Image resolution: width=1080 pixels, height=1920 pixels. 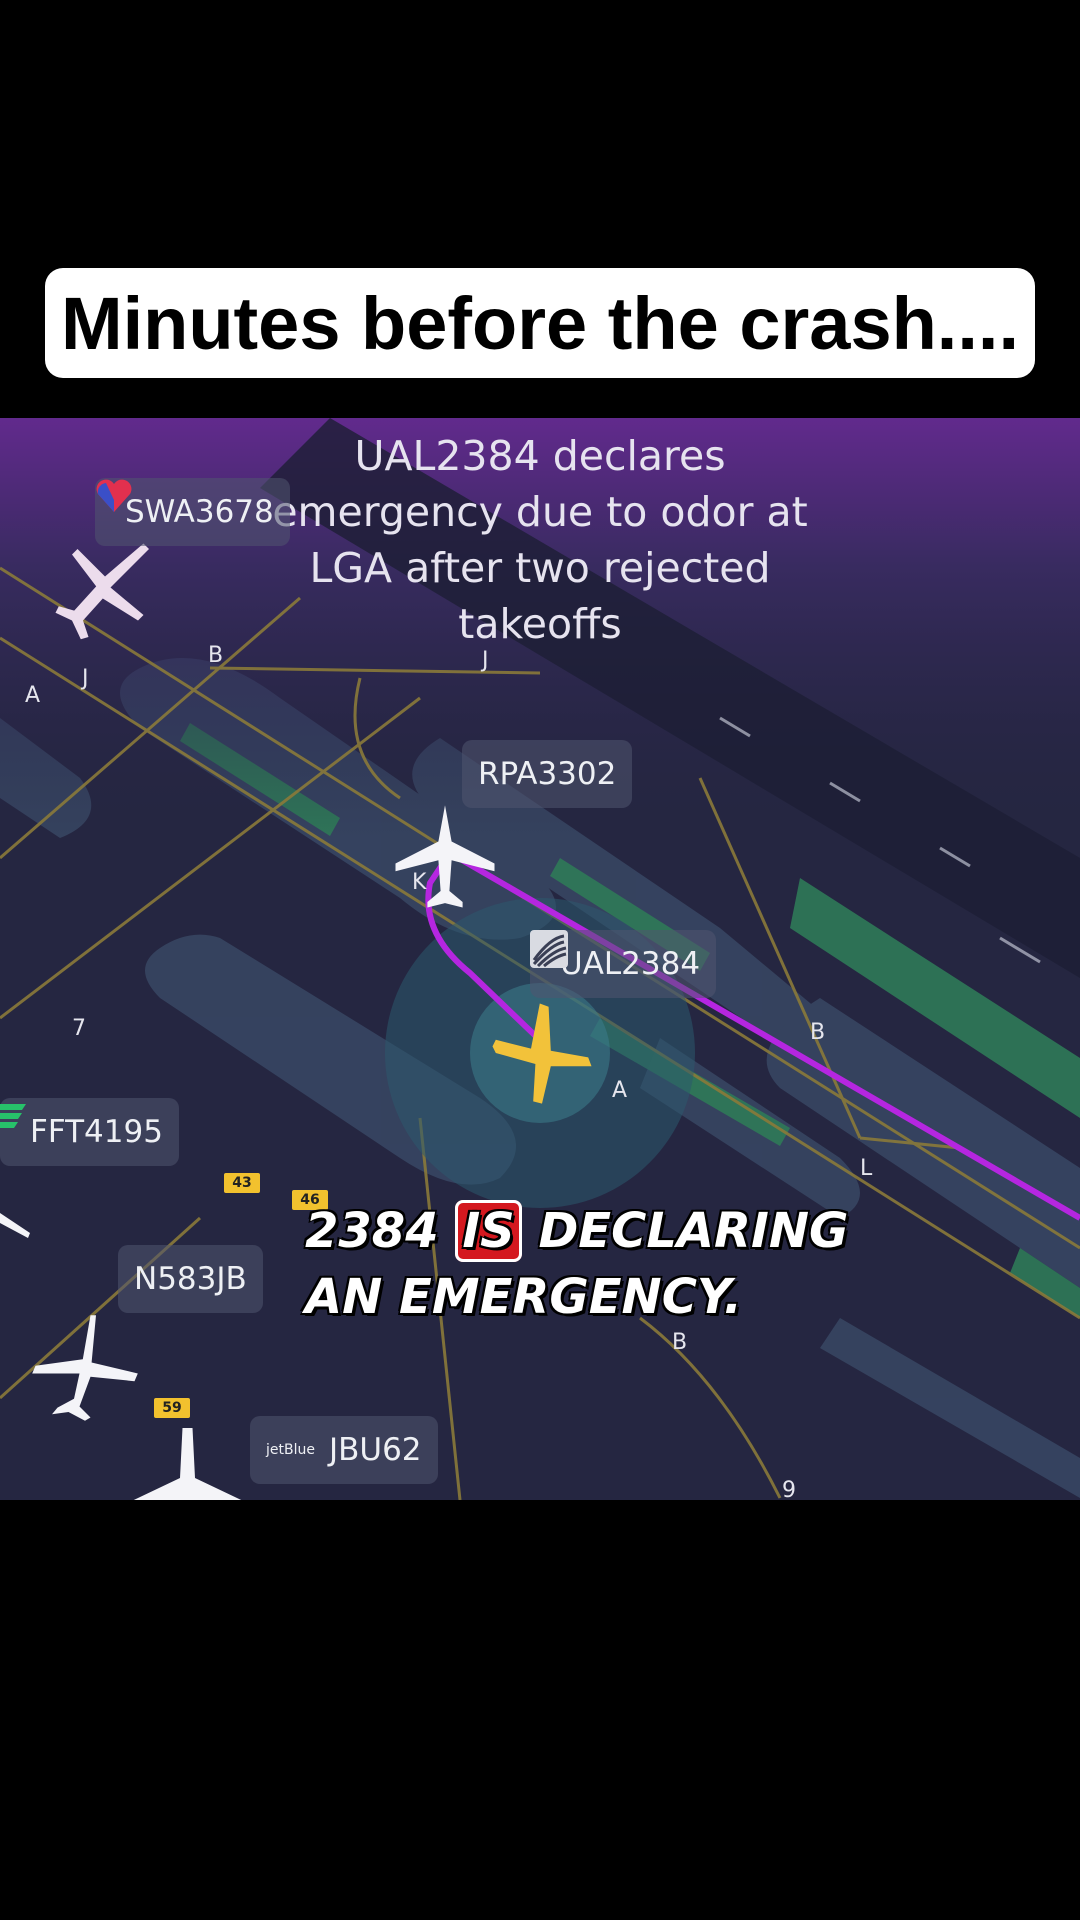 I want to click on caption-line-1: 2384 IS DECLARING, so click(x=576, y=1231).